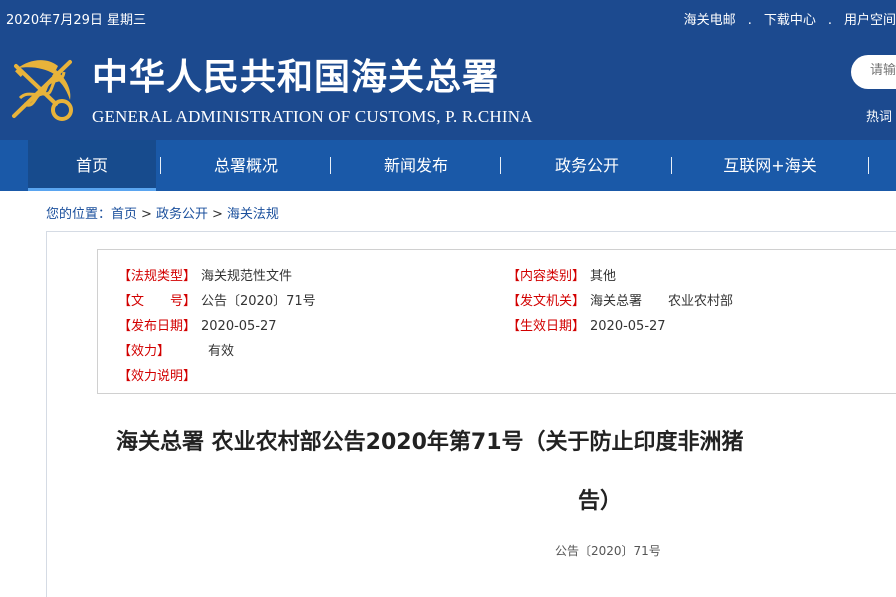  Describe the element at coordinates (76, 20) in the screenshot. I see `current-date: 2020年7月29日 星期三` at that location.